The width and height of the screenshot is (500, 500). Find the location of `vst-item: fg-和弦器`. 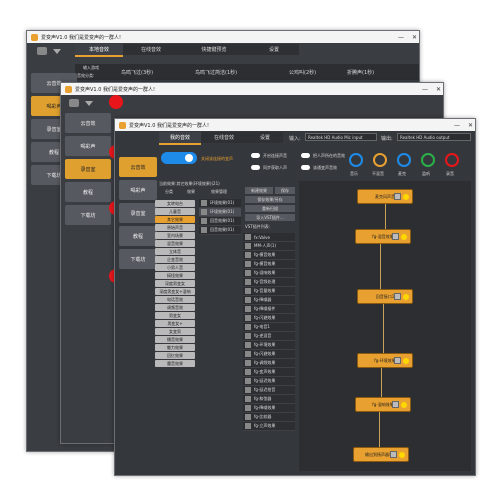

vst-item: fg-和弦器 is located at coordinates (269, 399).